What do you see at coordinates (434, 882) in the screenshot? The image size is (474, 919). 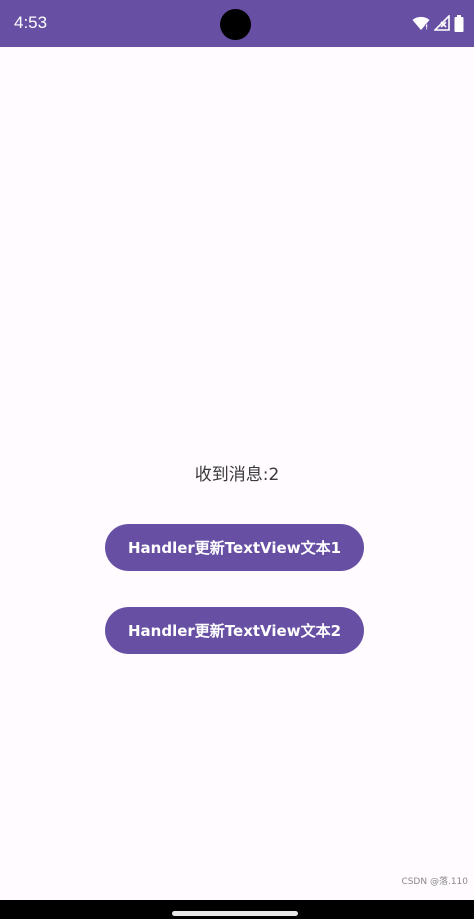 I see `watermark: CSDN @落.110` at bounding box center [434, 882].